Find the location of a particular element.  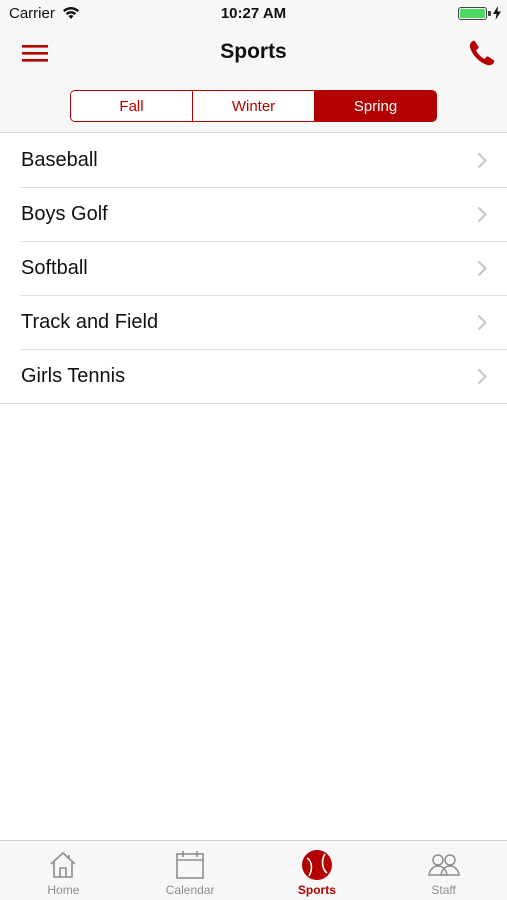

tab-label: Home is located at coordinates (63, 890).